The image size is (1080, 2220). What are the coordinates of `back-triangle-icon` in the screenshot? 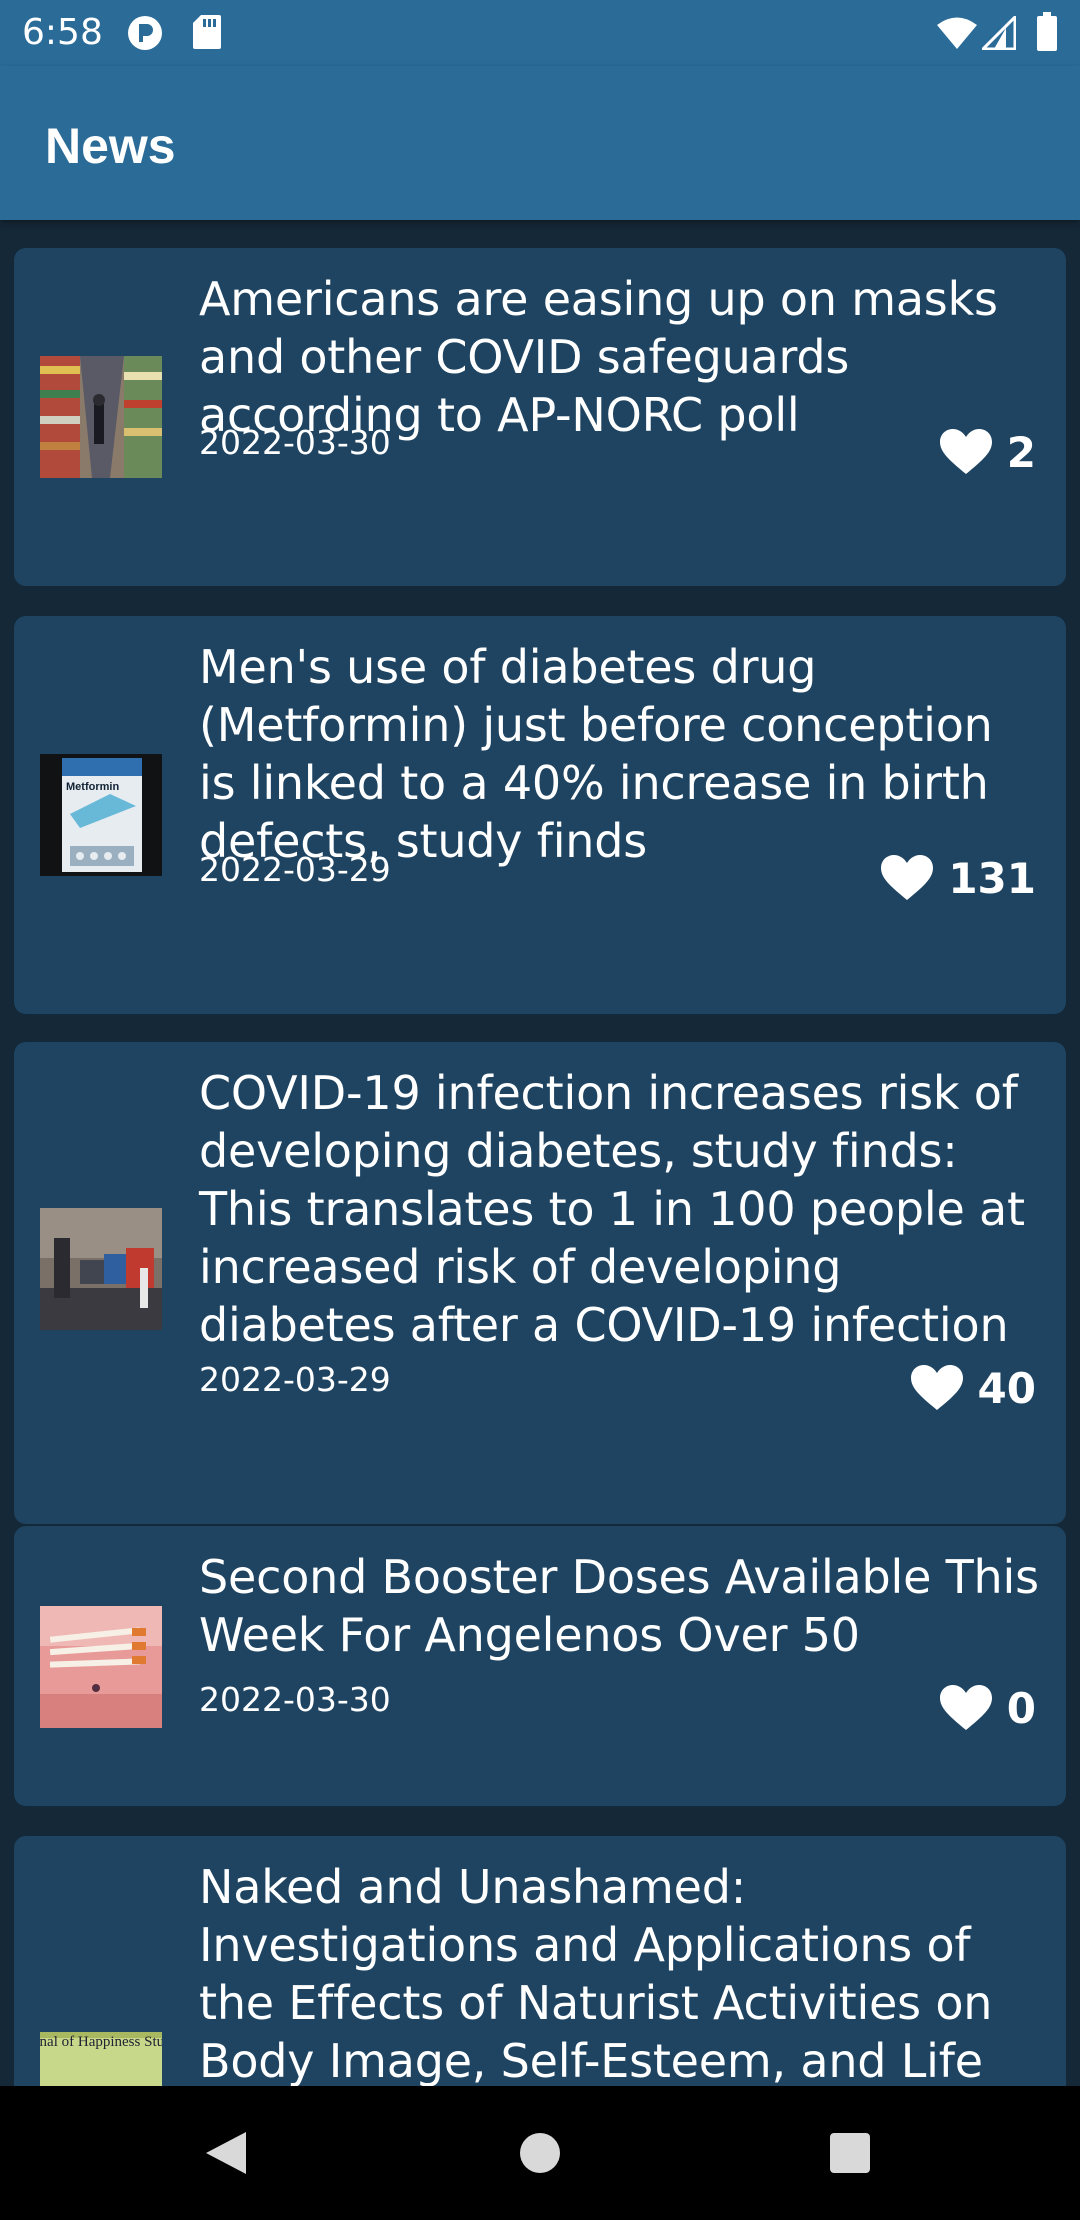 It's located at (226, 2153).